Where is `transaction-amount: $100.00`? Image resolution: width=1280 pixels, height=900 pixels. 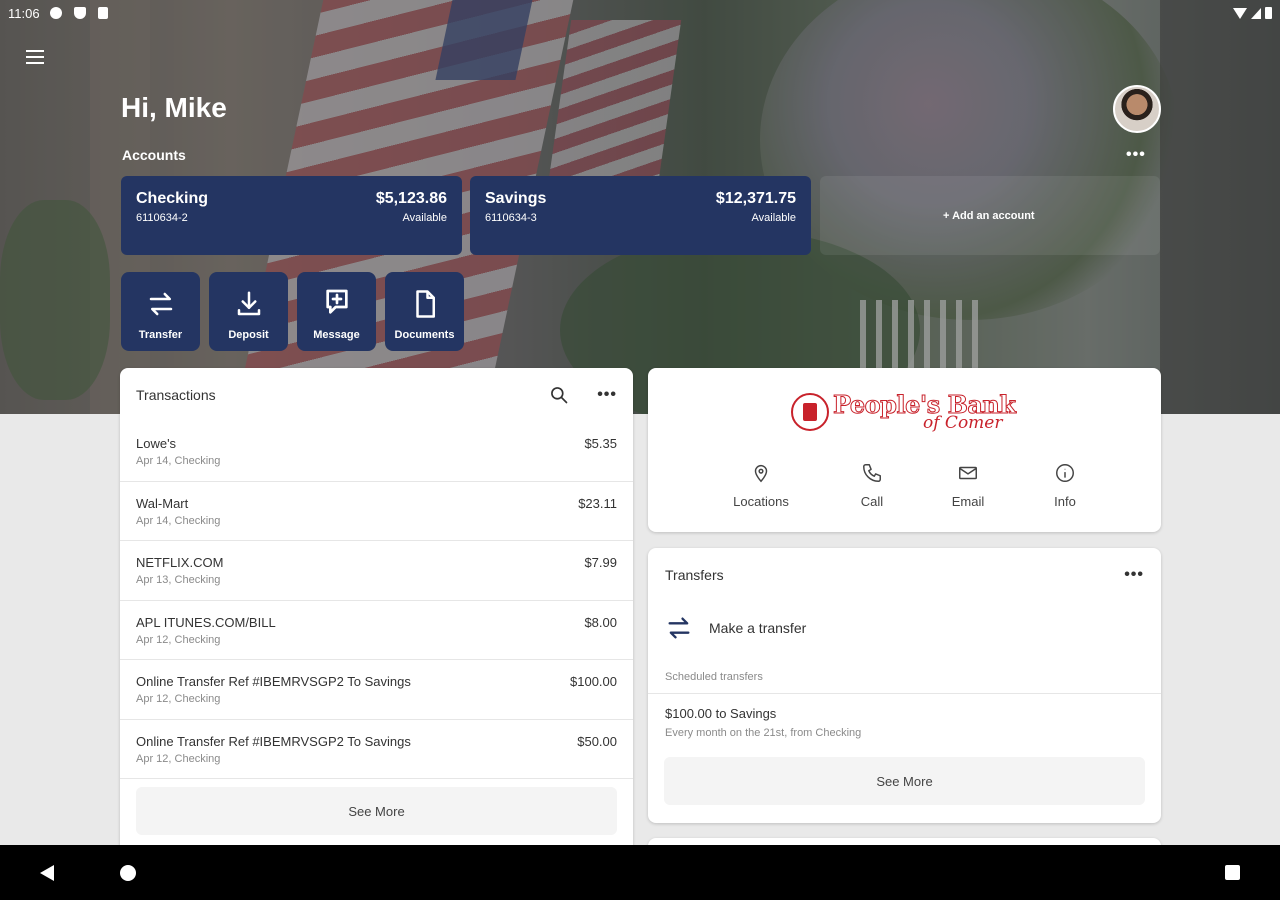 transaction-amount: $100.00 is located at coordinates (593, 681).